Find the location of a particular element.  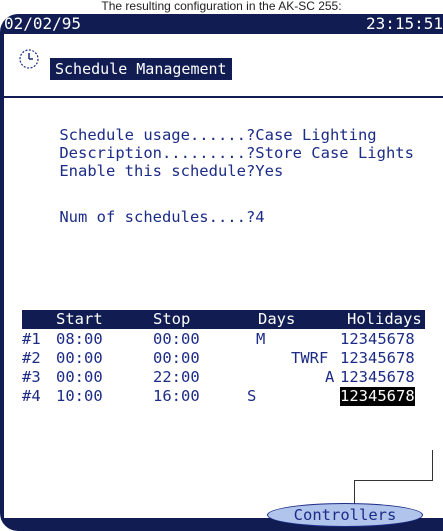

holidays-cell-selected: 12345678 is located at coordinates (377, 396).